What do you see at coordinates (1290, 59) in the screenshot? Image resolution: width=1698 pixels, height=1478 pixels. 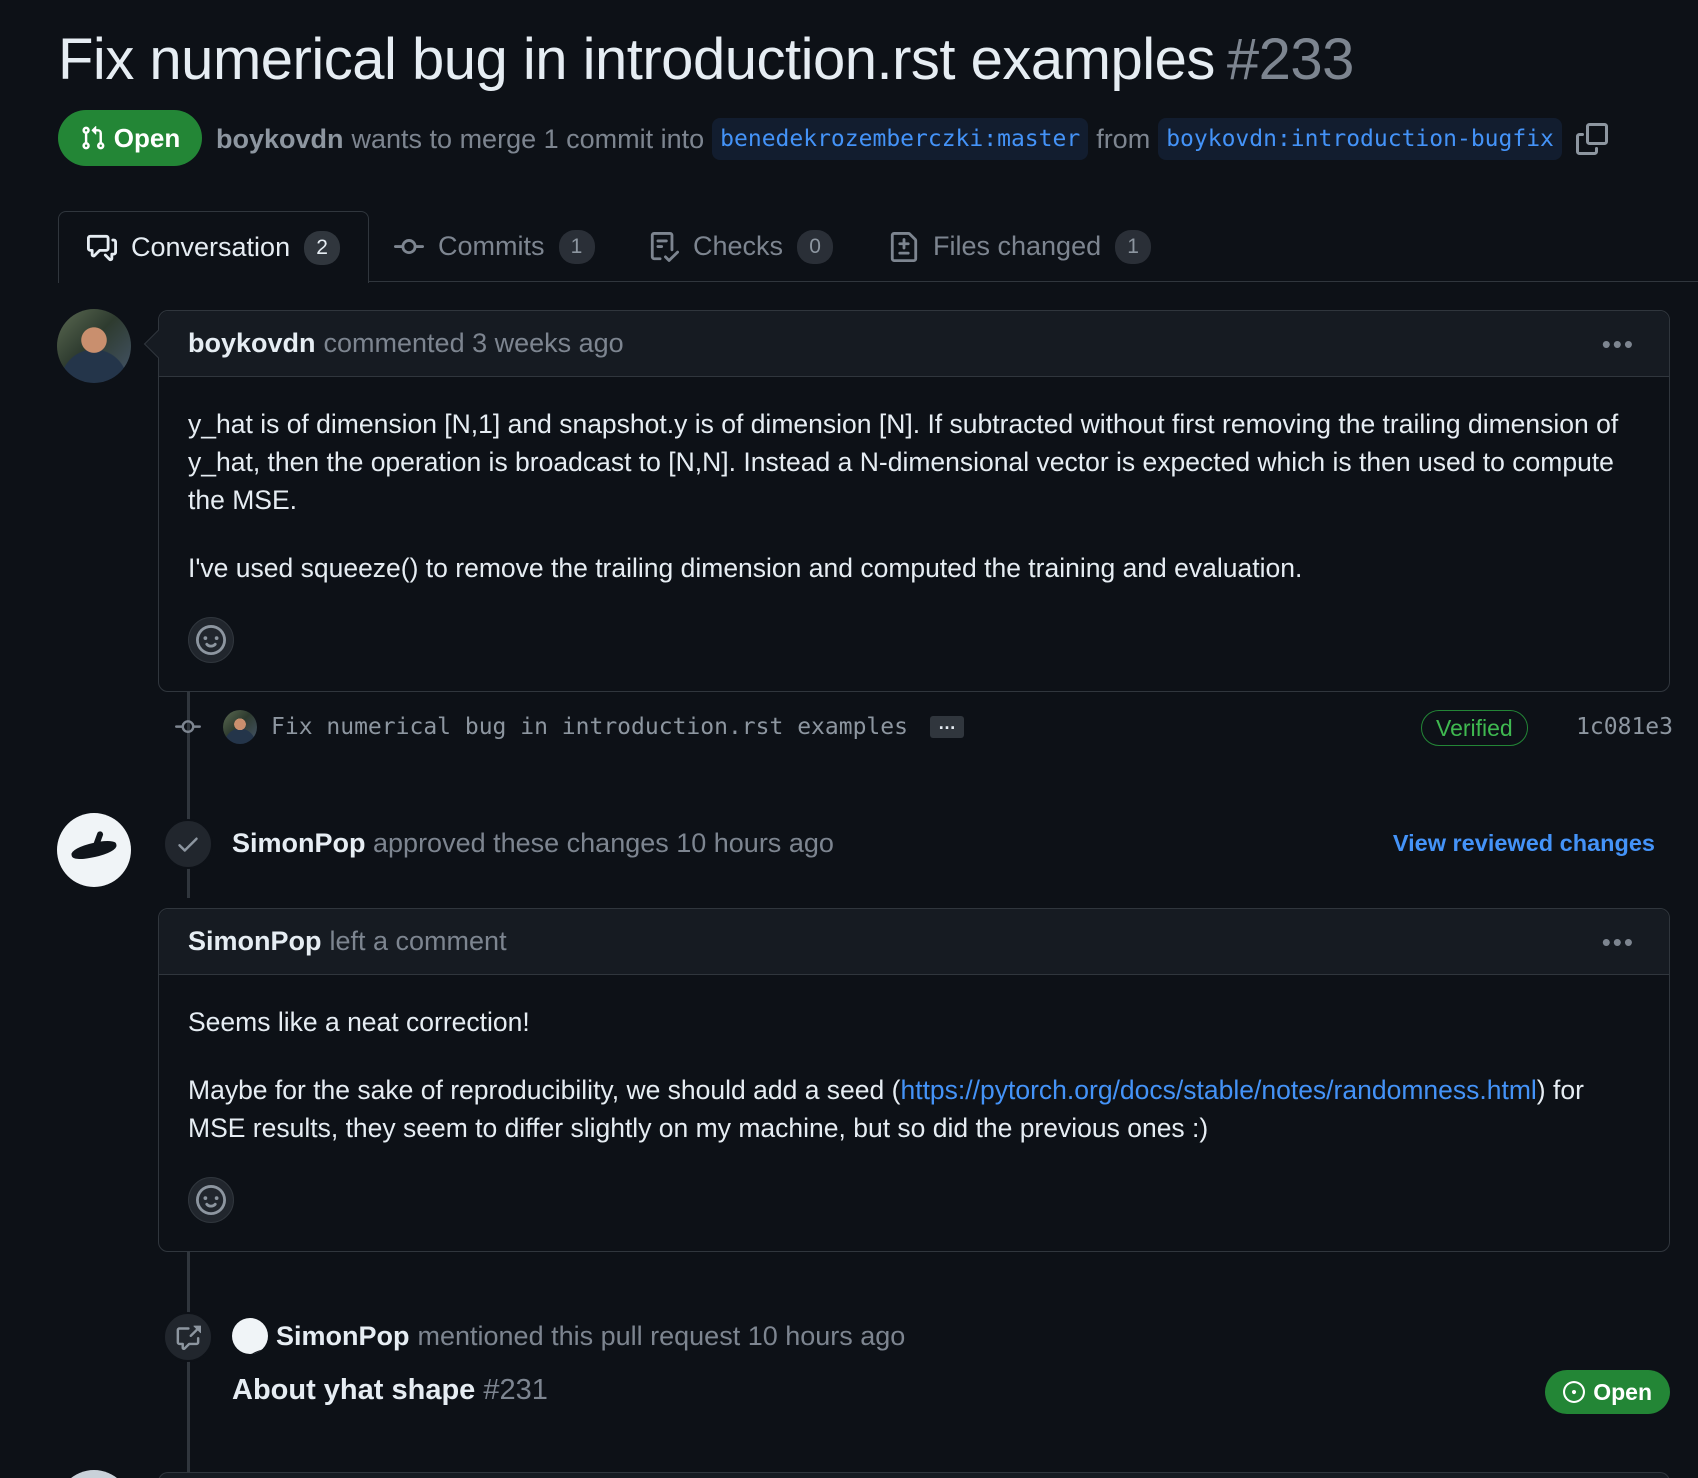 I see `pr-number: #233` at bounding box center [1290, 59].